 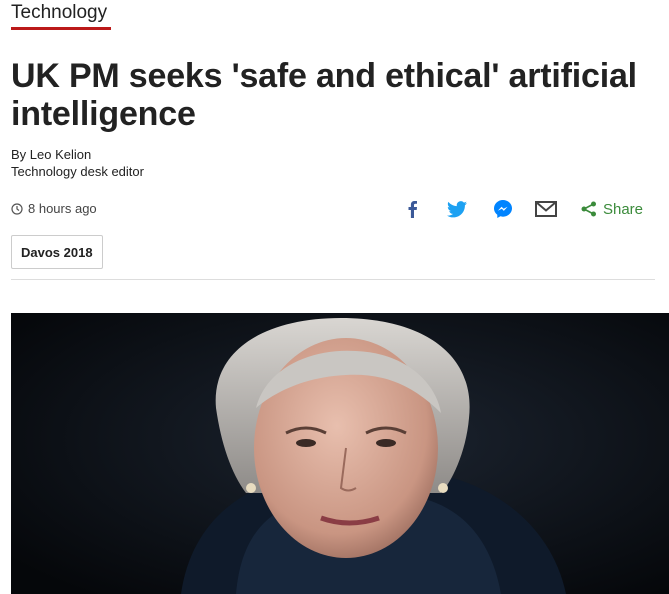 What do you see at coordinates (623, 209) in the screenshot?
I see `share-label: Share` at bounding box center [623, 209].